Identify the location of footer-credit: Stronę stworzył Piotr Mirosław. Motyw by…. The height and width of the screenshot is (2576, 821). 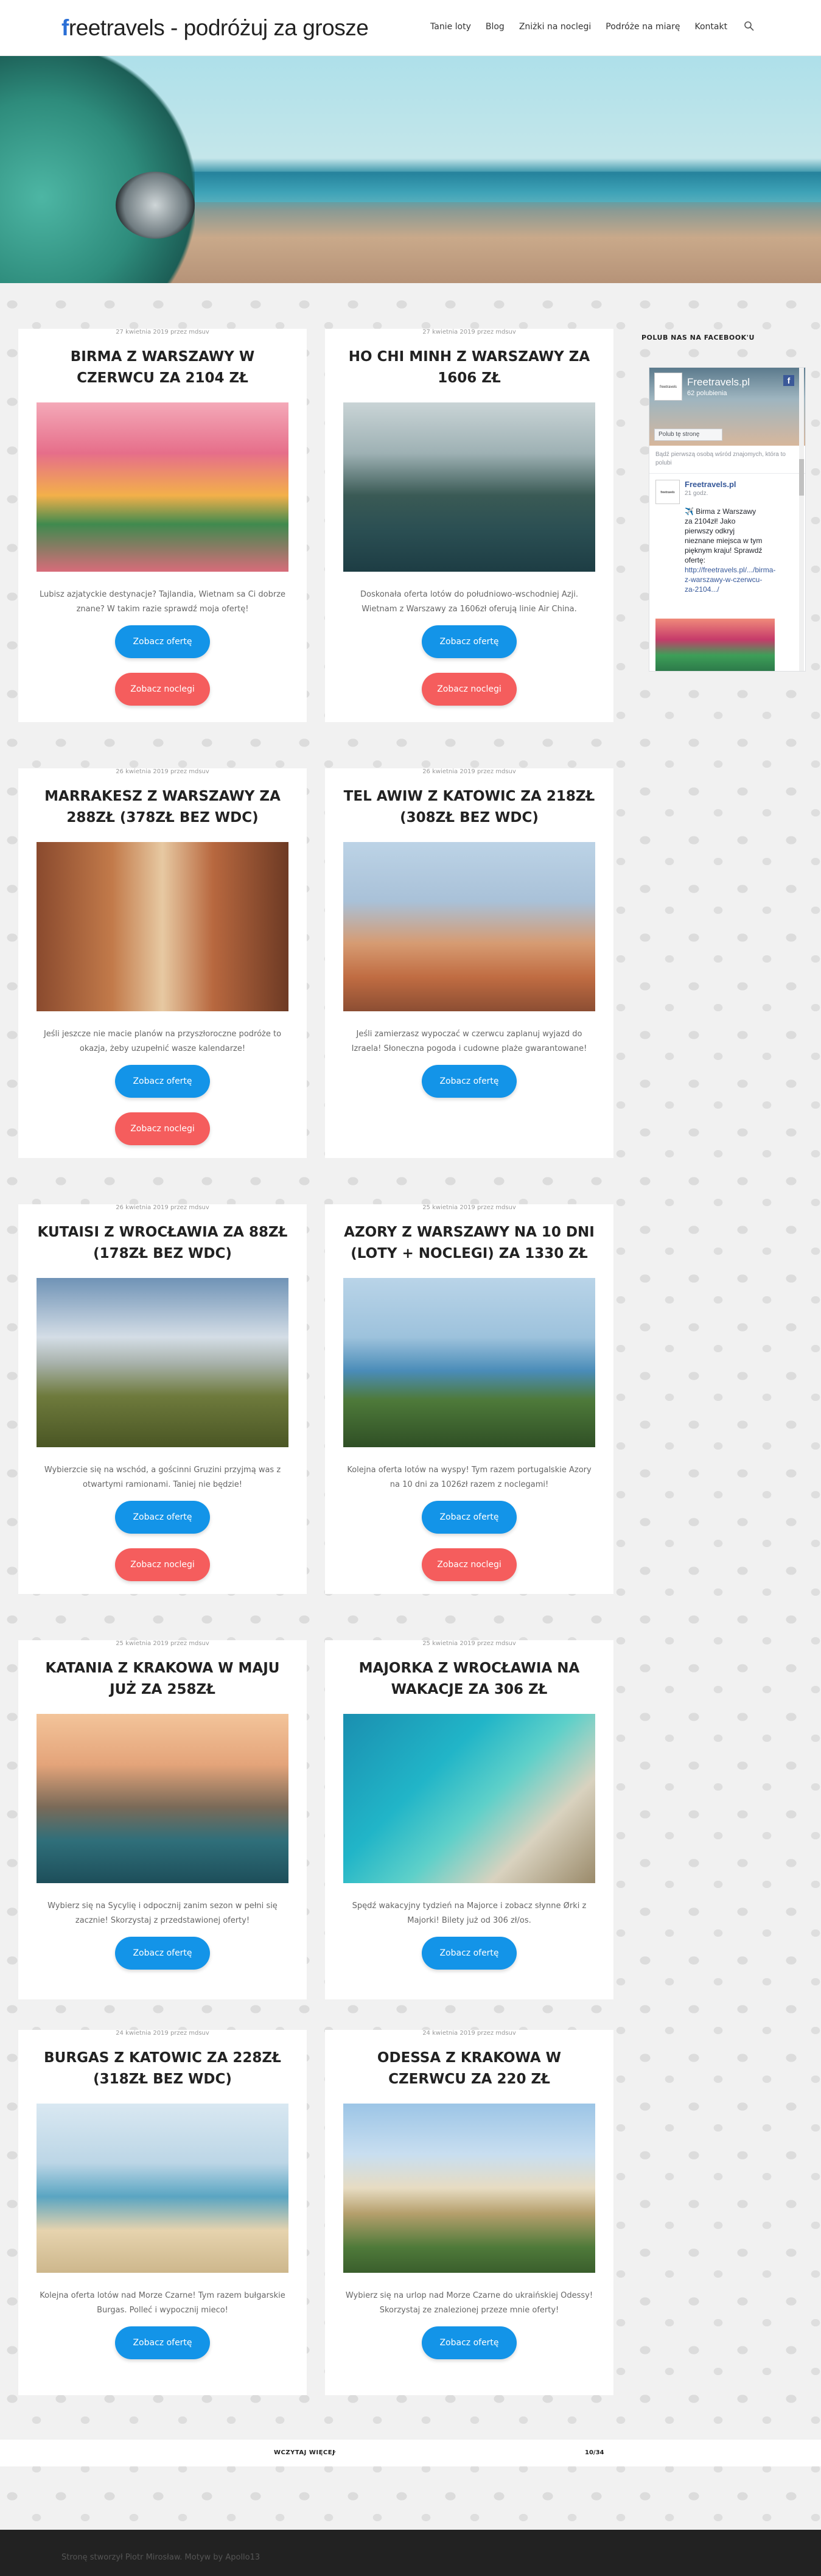
(160, 2557).